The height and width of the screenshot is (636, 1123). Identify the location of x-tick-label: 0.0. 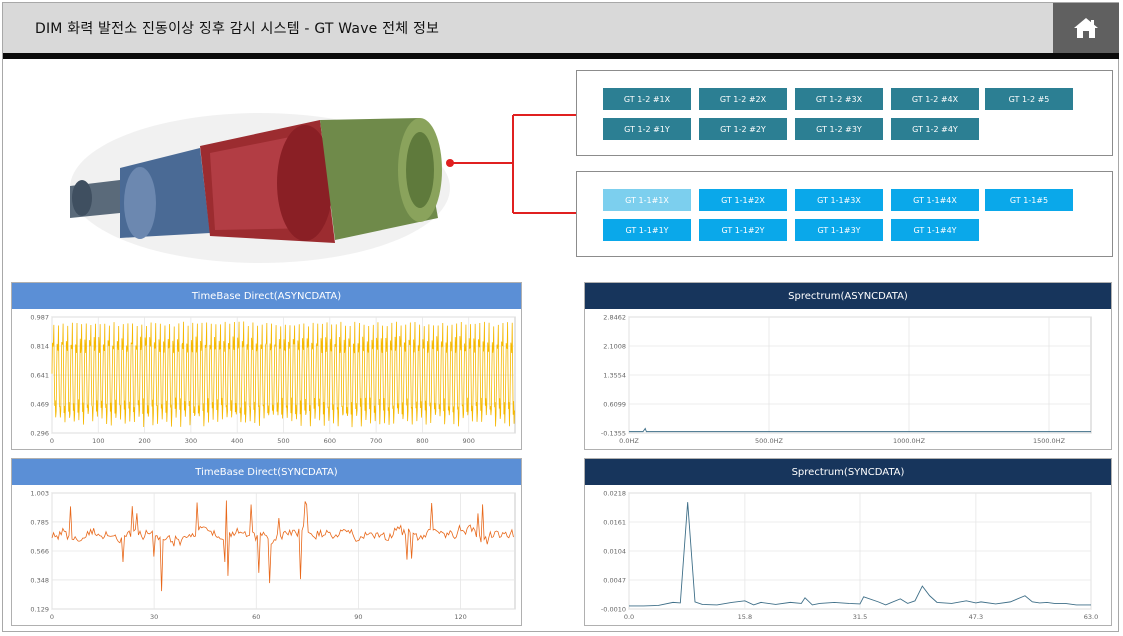
(629, 617).